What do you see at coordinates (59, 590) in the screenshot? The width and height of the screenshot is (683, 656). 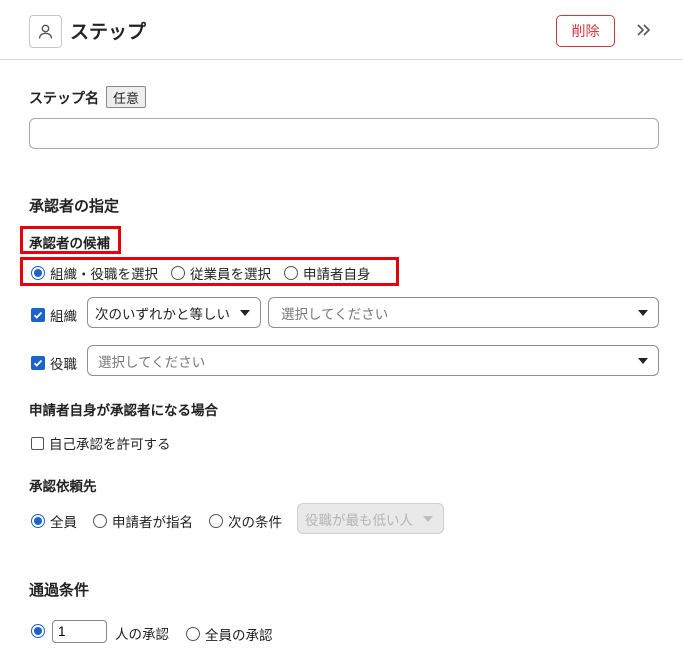 I see `pass-condition-heading: 通過条件` at bounding box center [59, 590].